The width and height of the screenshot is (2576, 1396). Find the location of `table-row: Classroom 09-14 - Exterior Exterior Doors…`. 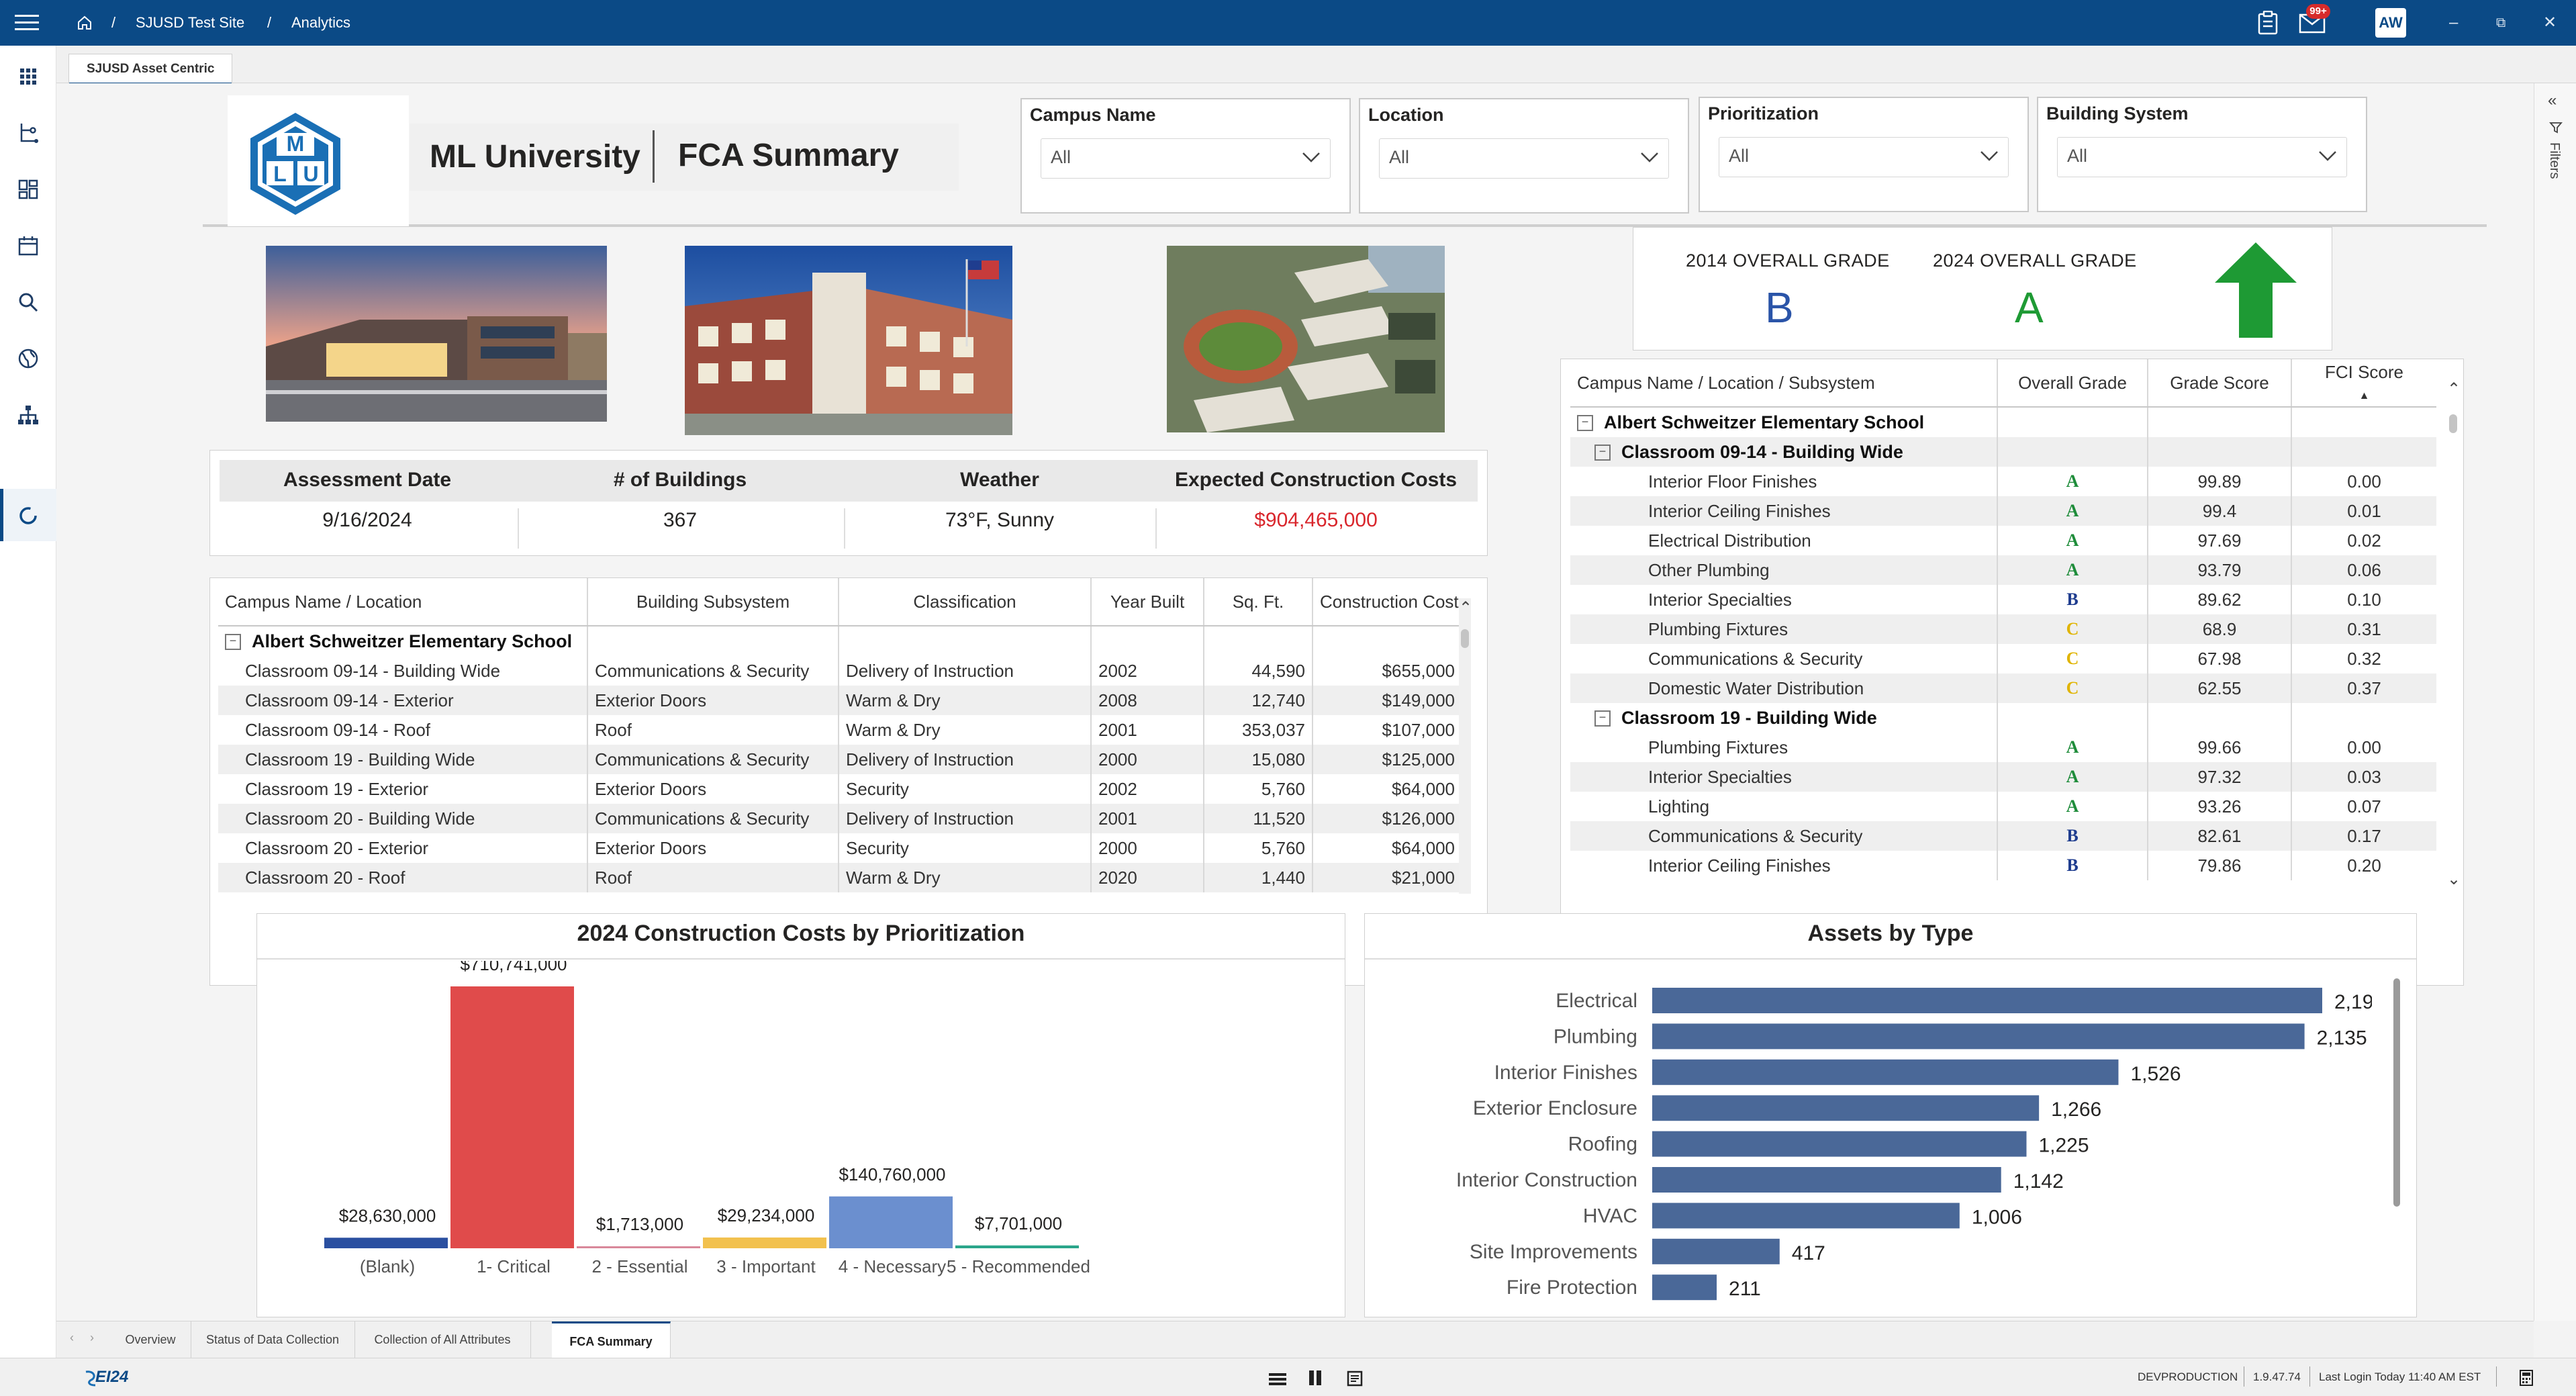

table-row: Classroom 09-14 - Exterior Exterior Doors… is located at coordinates (840, 700).